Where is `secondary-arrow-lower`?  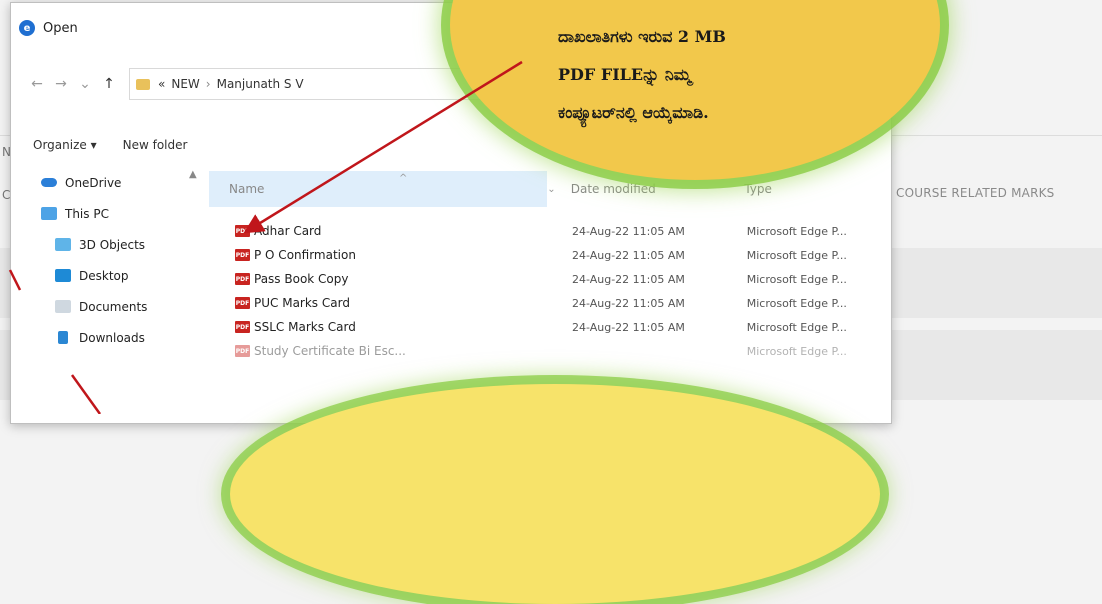
secondary-arrow-lower is located at coordinates (86, 394).